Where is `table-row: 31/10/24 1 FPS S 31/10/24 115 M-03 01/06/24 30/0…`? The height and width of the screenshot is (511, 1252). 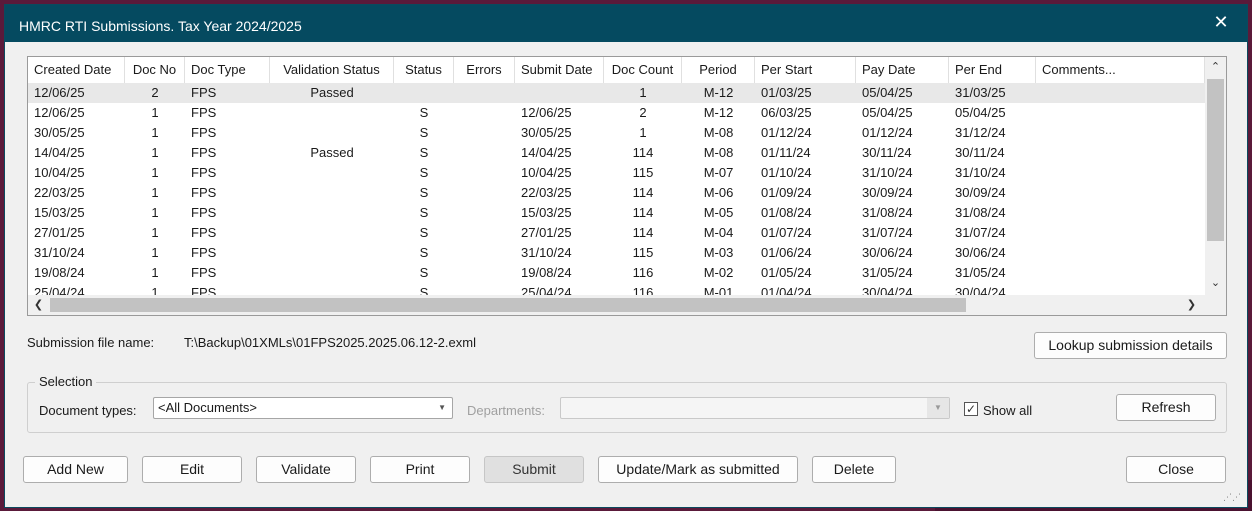
table-row: 31/10/24 1 FPS S 31/10/24 115 M-03 01/06/24 30/0… is located at coordinates (616, 253).